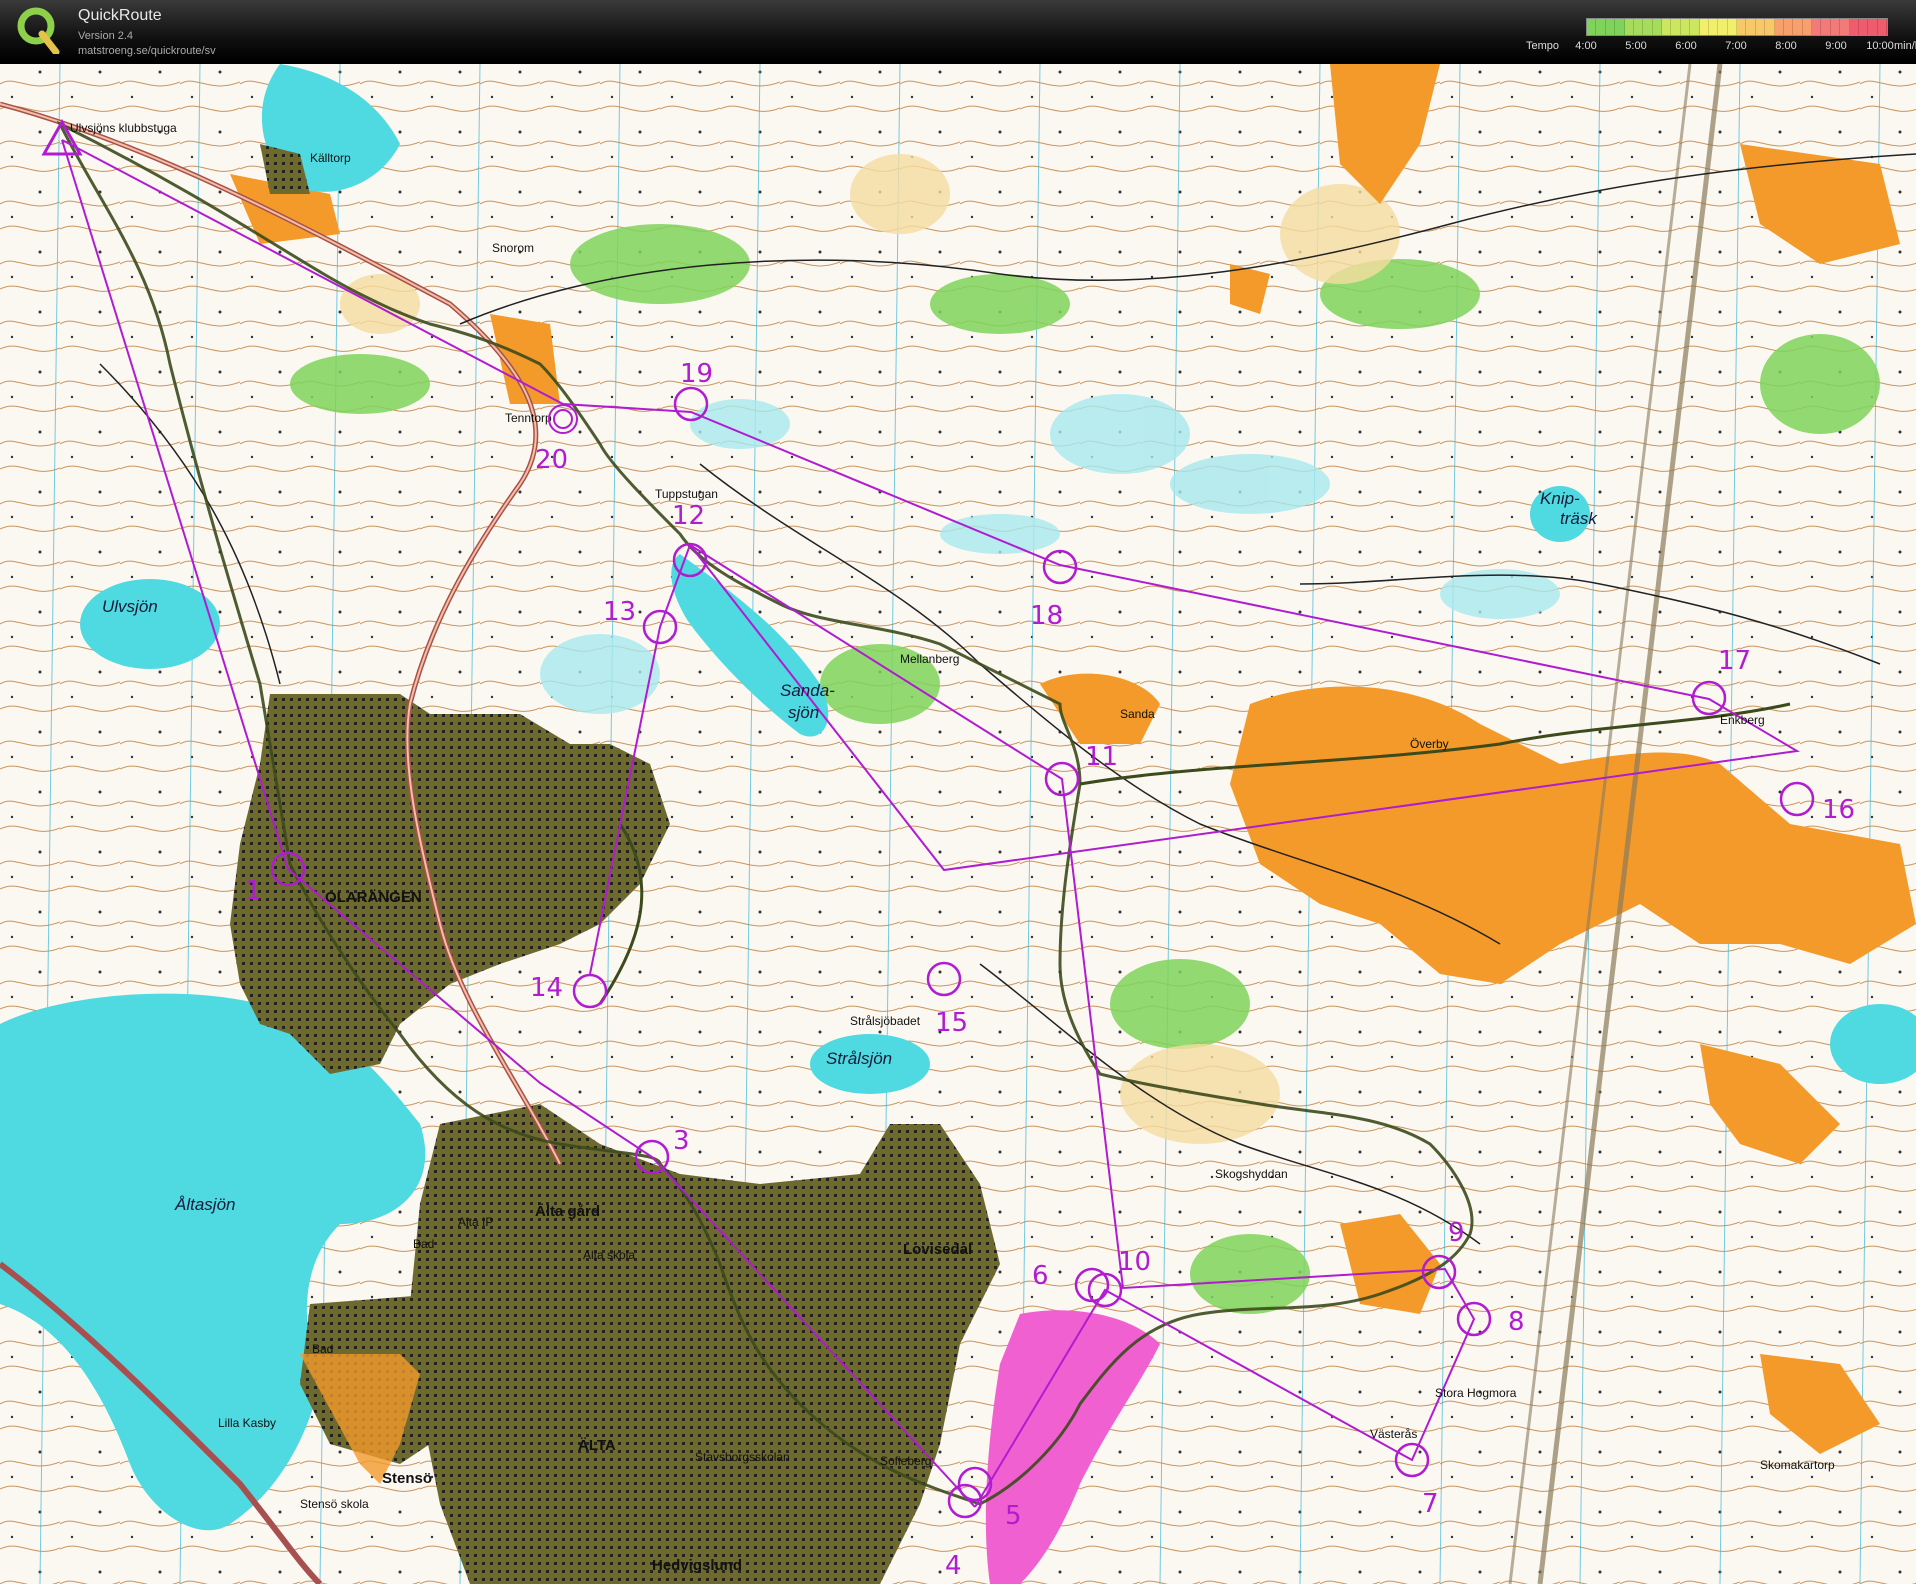 Image resolution: width=1916 pixels, height=1584 pixels. What do you see at coordinates (742, 1457) in the screenshot?
I see `place-label: Stavsborgsskolan` at bounding box center [742, 1457].